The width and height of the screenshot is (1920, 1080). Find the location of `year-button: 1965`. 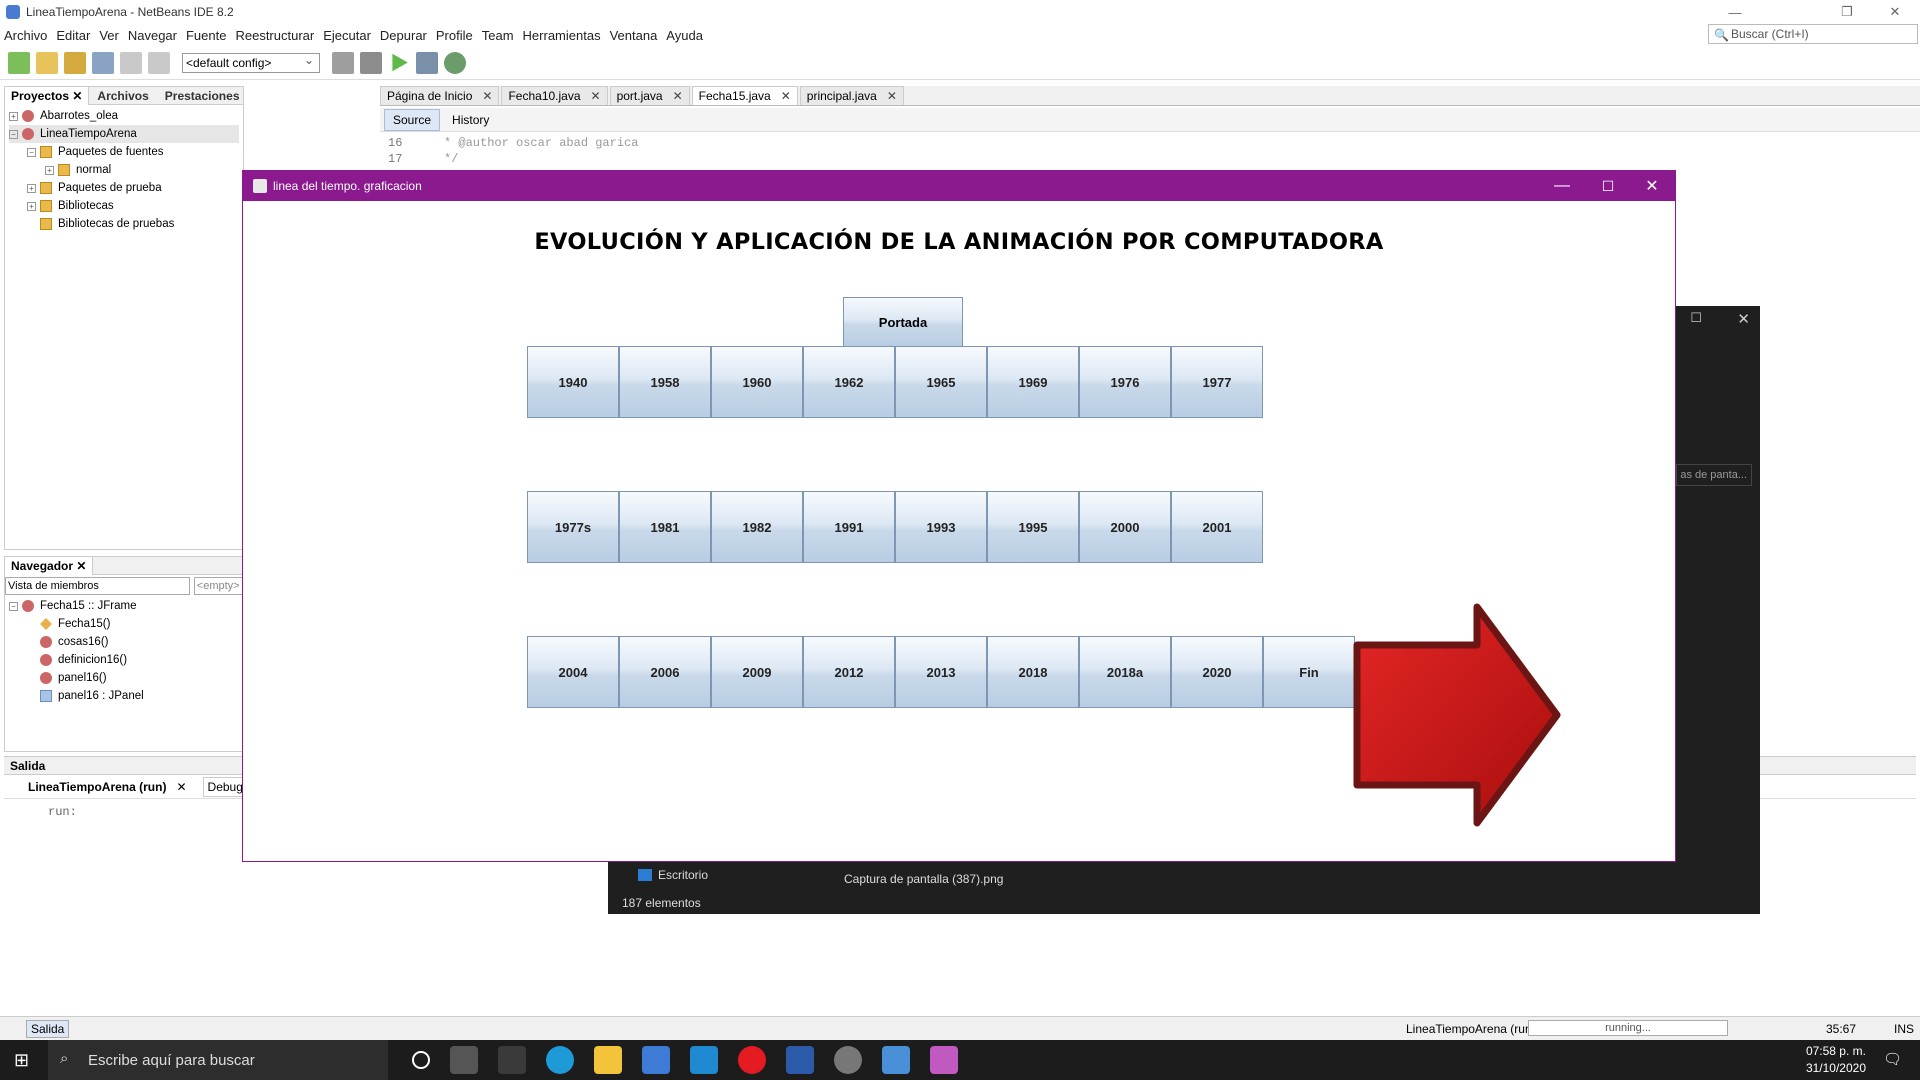

year-button: 1965 is located at coordinates (941, 382).